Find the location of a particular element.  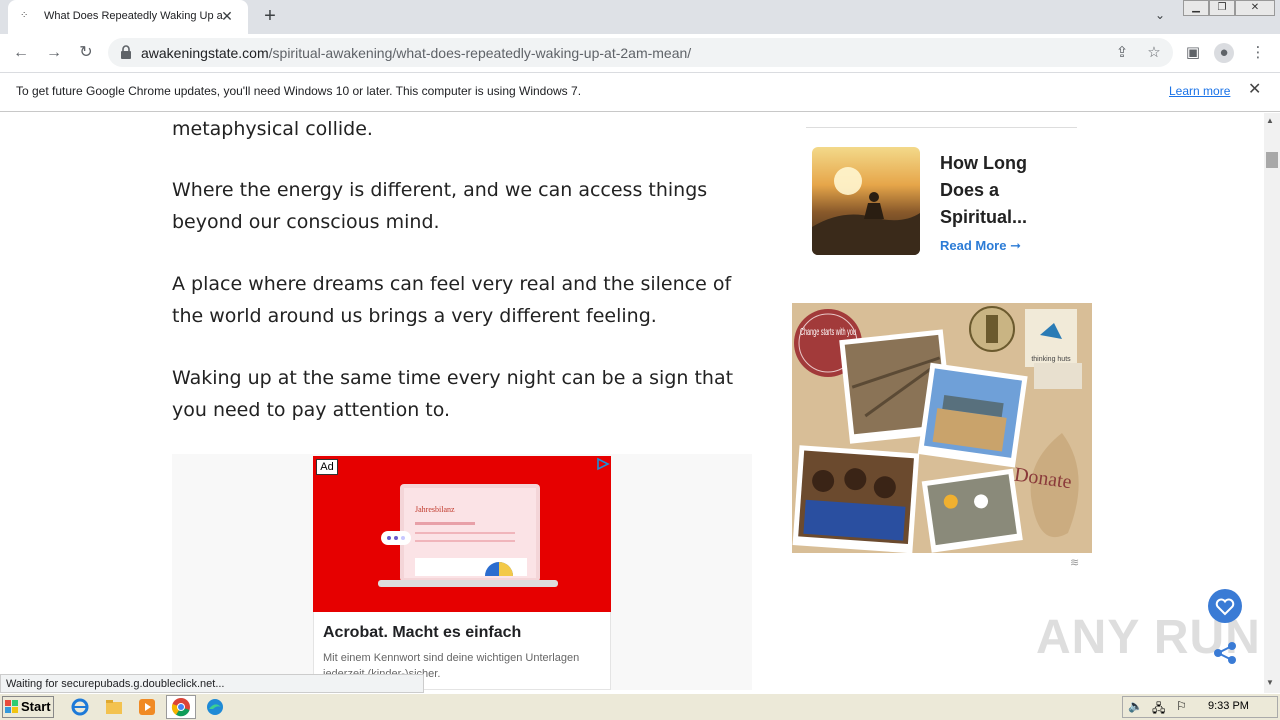

forward-arrow-icon: → is located at coordinates (54, 53).